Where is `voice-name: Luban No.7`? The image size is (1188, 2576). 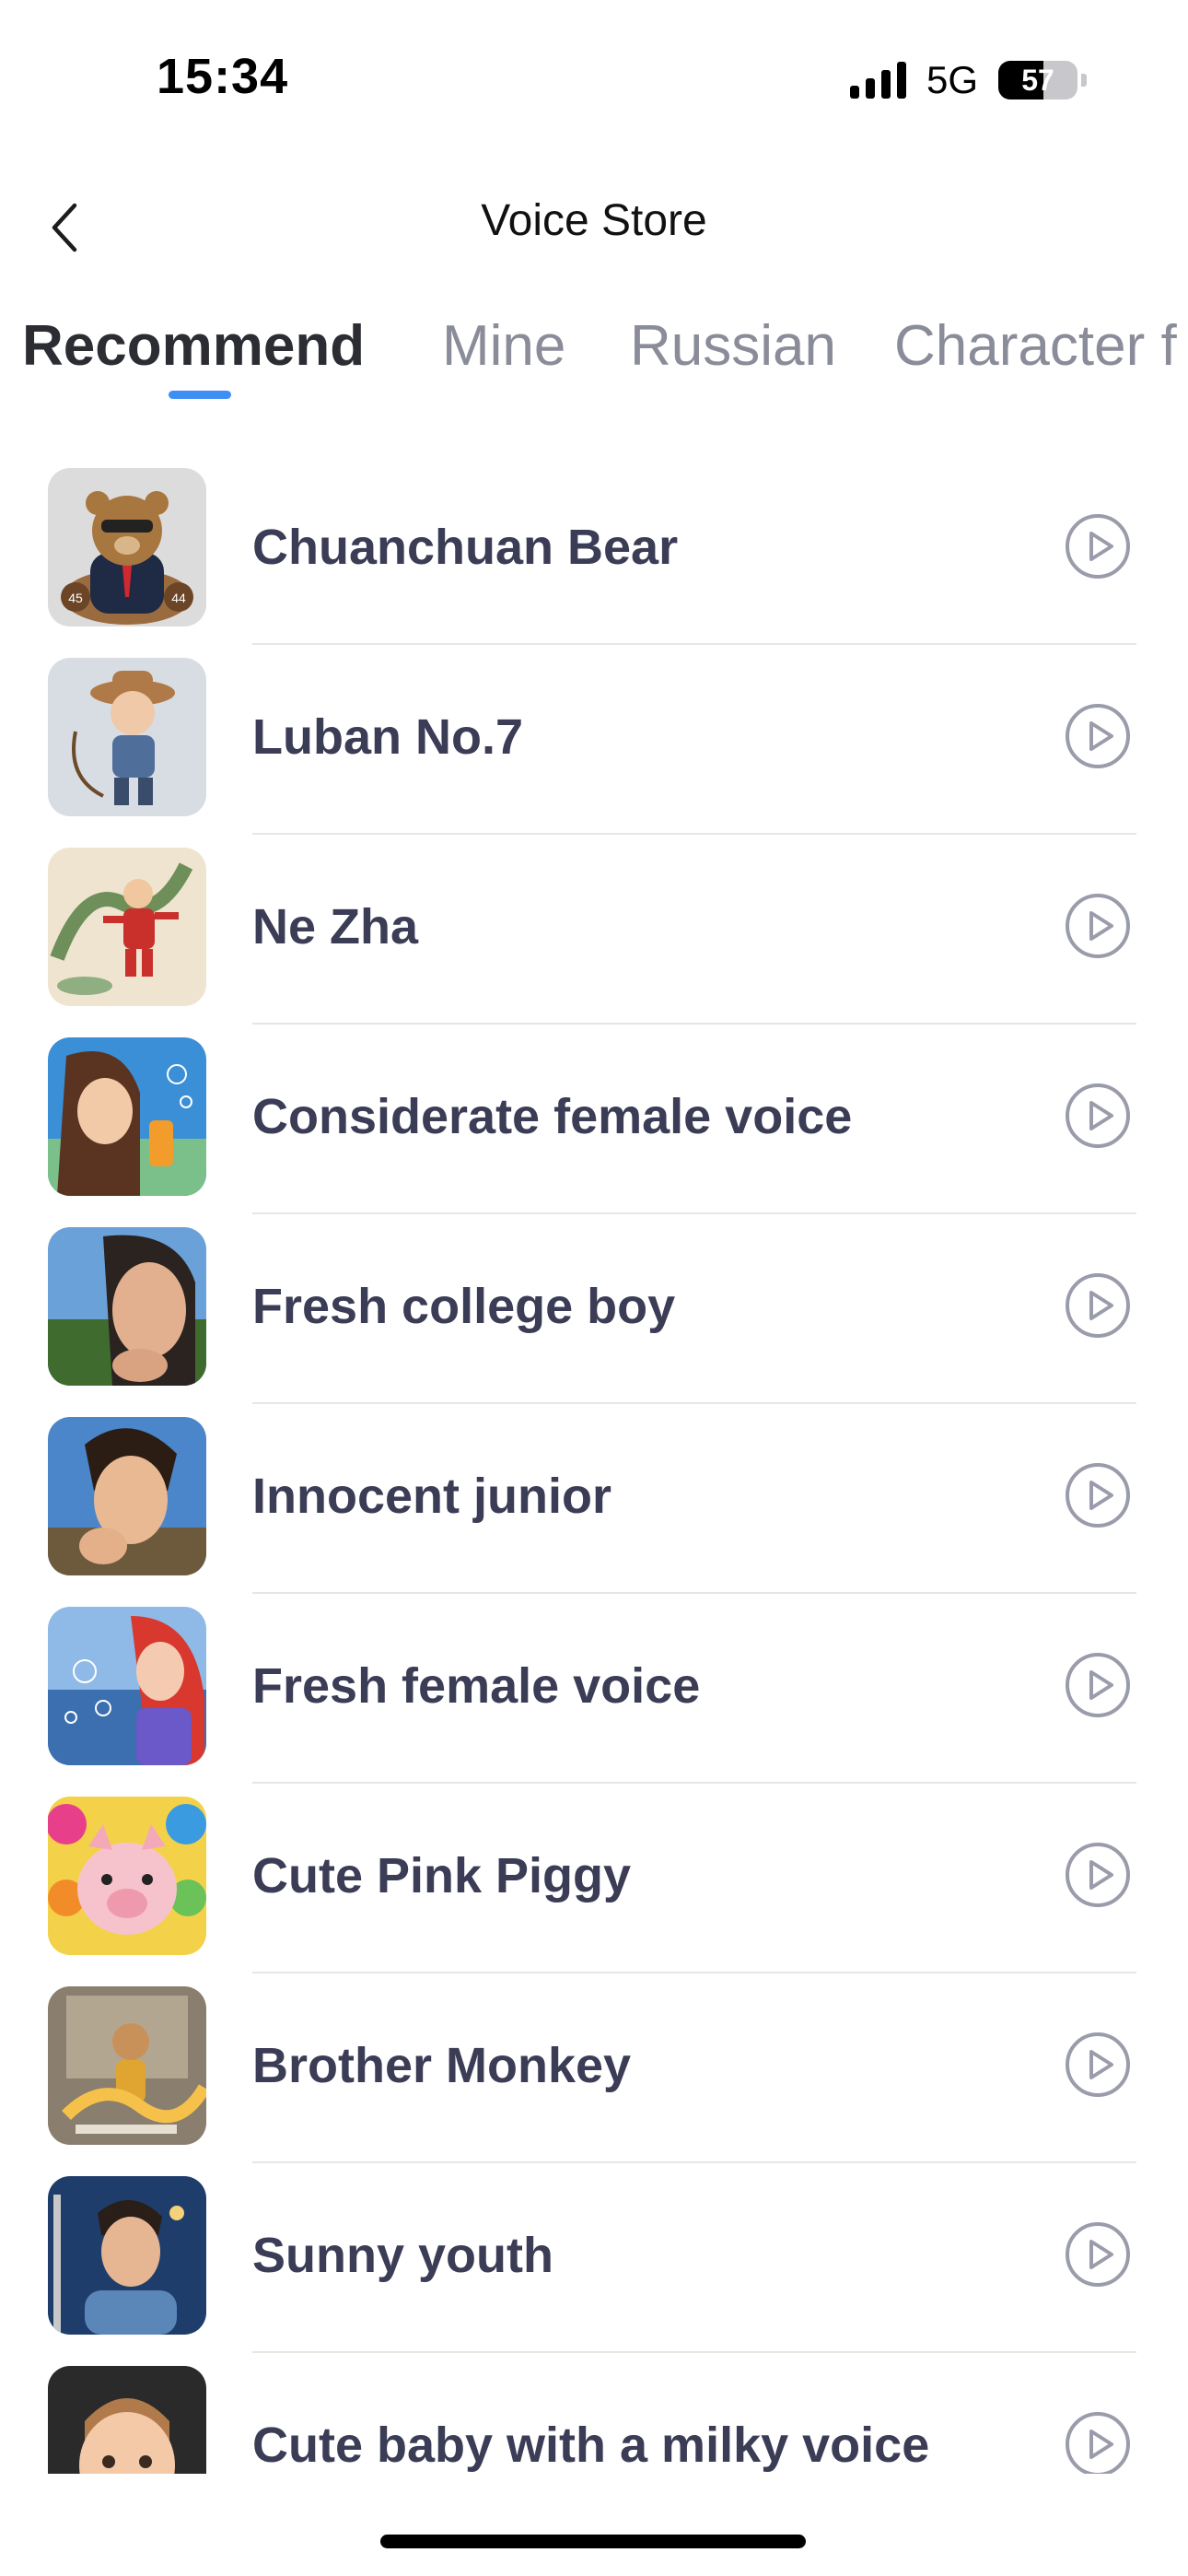 voice-name: Luban No.7 is located at coordinates (387, 737).